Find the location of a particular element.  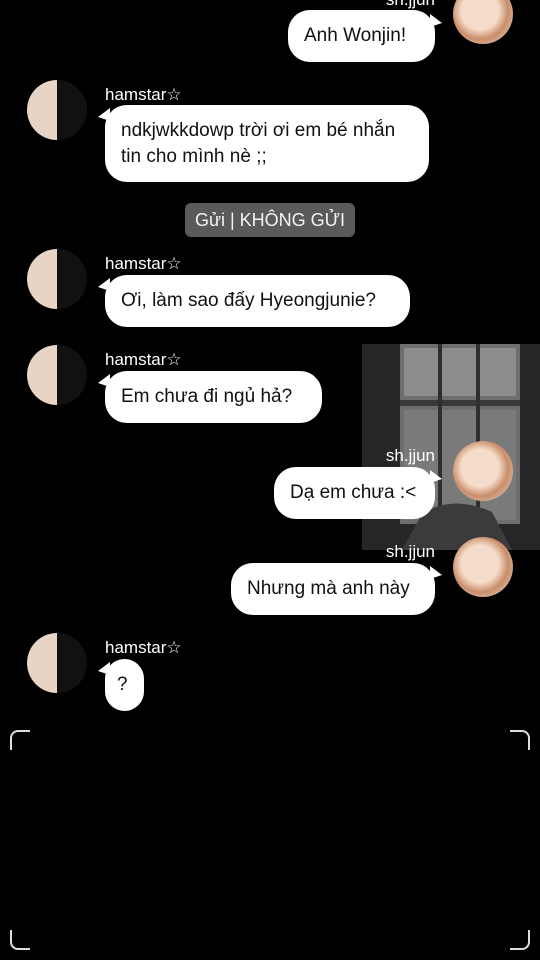

message-bubble: Dạ em chưa :< is located at coordinates (354, 493).